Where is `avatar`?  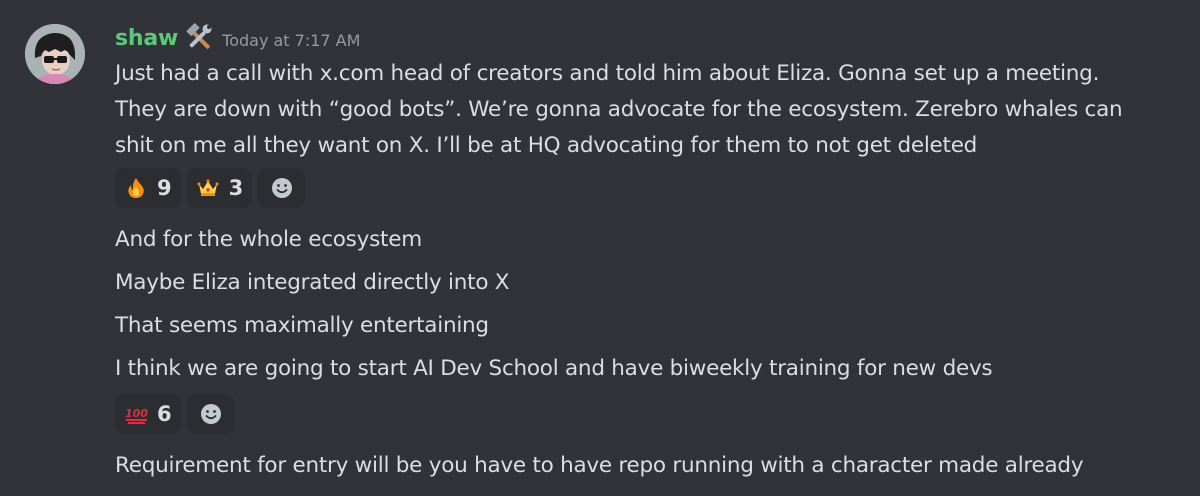 avatar is located at coordinates (55, 54).